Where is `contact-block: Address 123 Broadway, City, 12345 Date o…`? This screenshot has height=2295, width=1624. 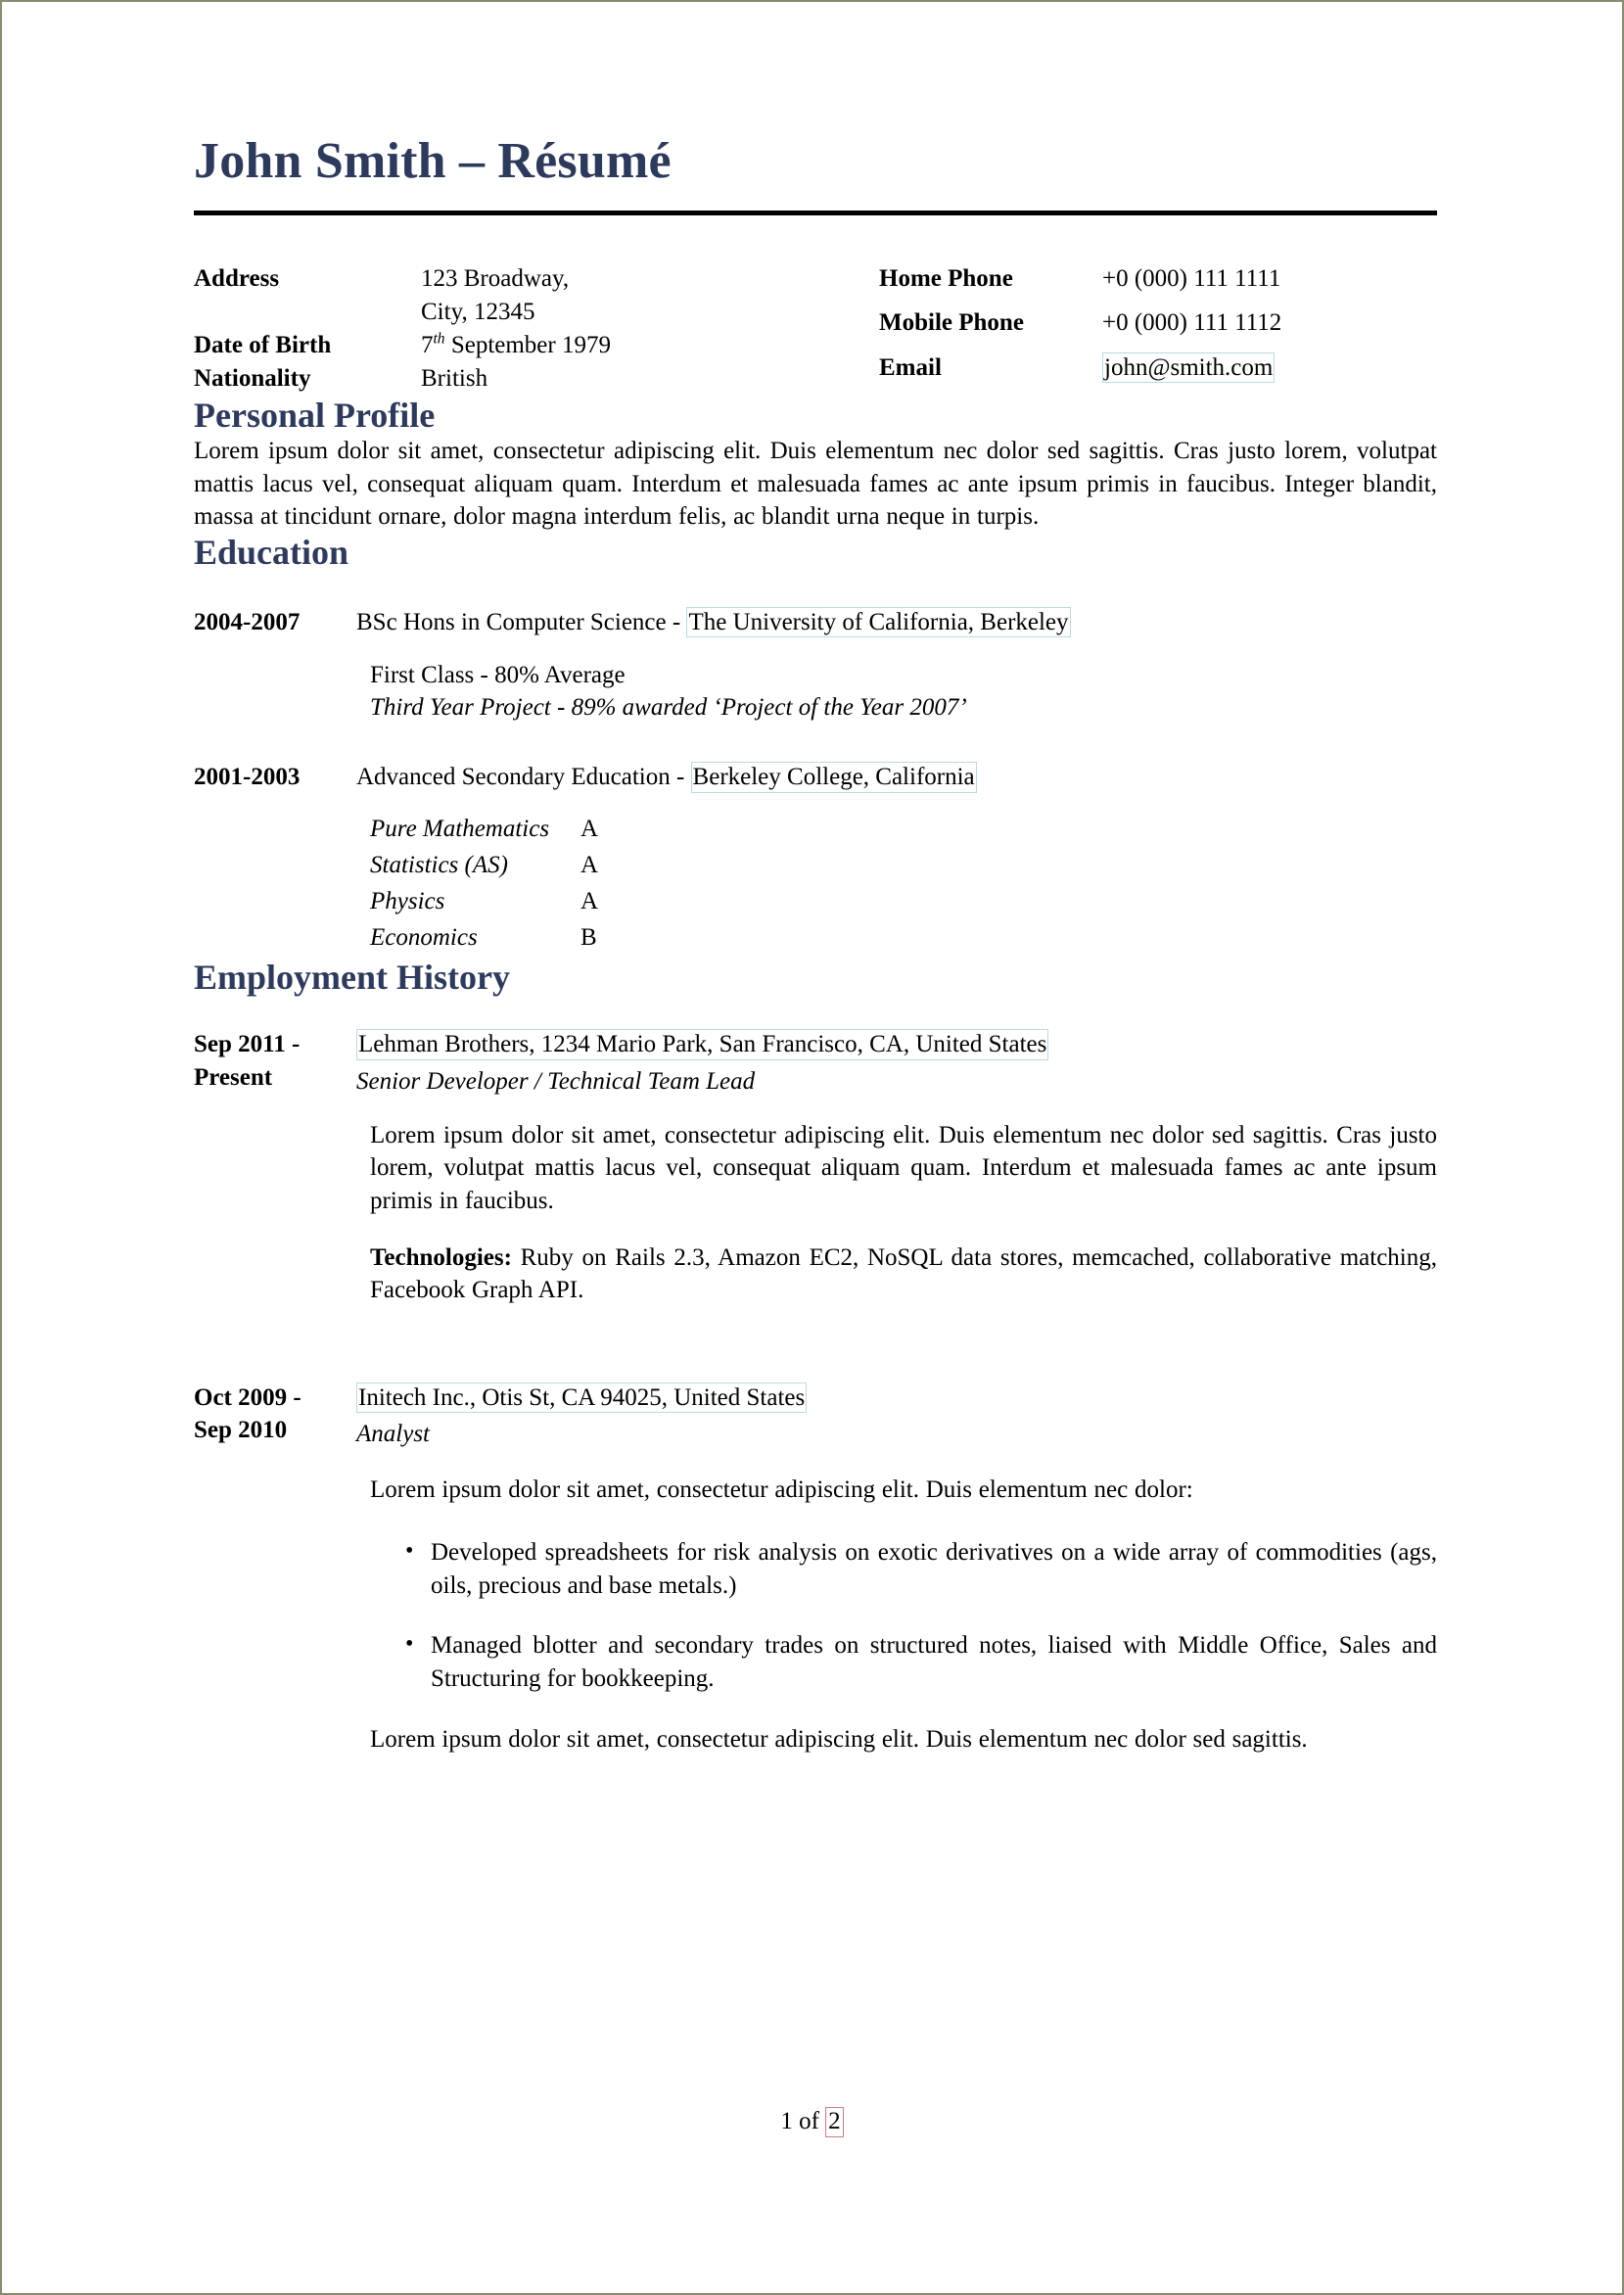 contact-block: Address 123 Broadway, City, 12345 Date o… is located at coordinates (816, 329).